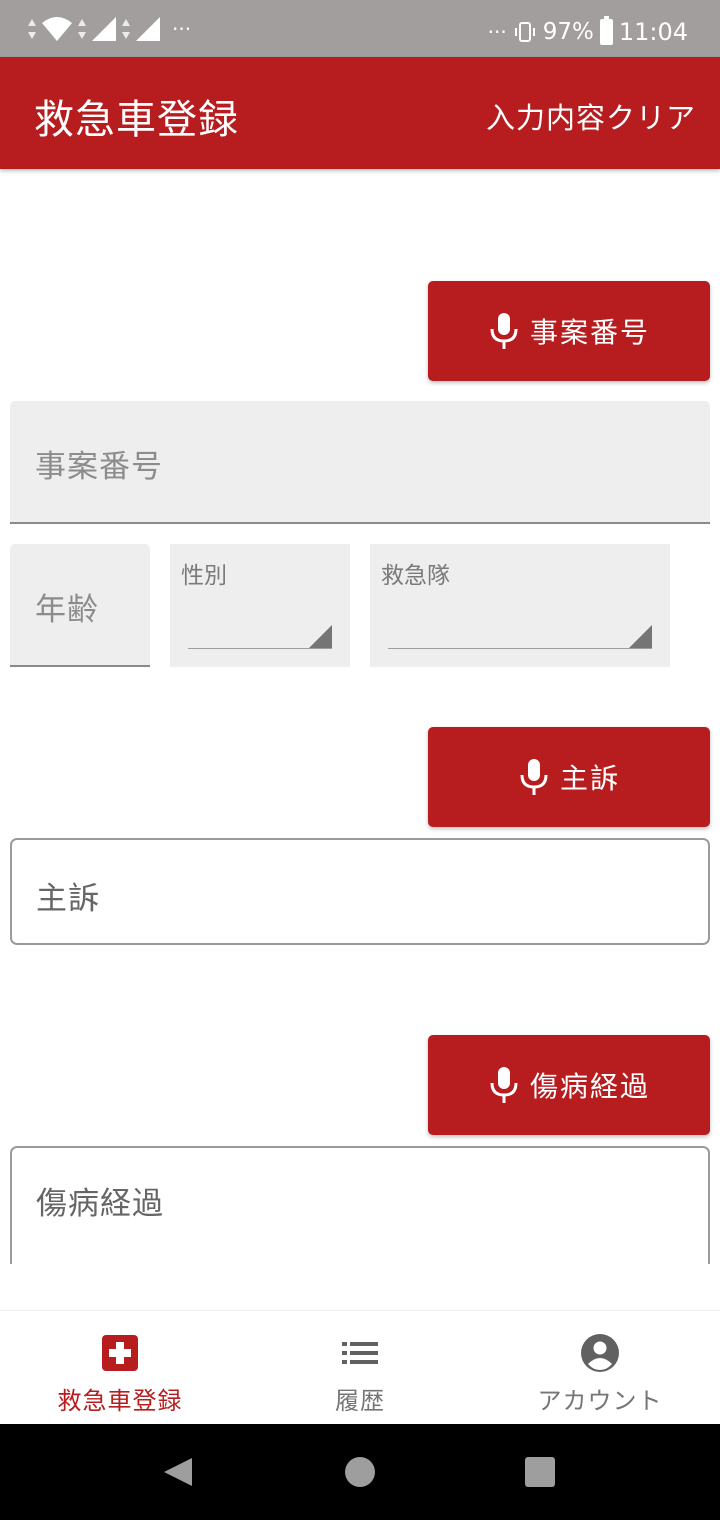 Image resolution: width=720 pixels, height=1520 pixels. What do you see at coordinates (653, 32) in the screenshot?
I see `clock: 11:04` at bounding box center [653, 32].